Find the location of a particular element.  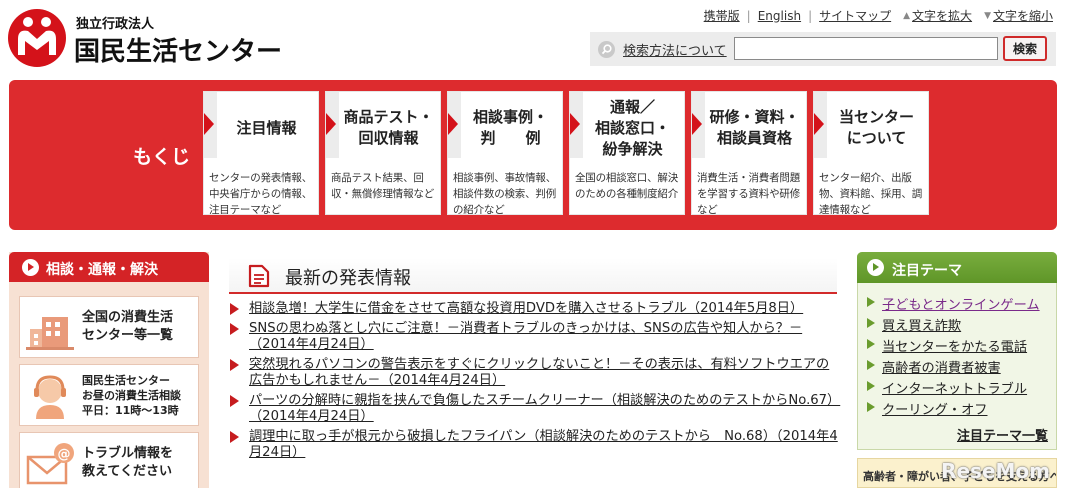

news-heading: 最新の発表情報 is located at coordinates (533, 276).